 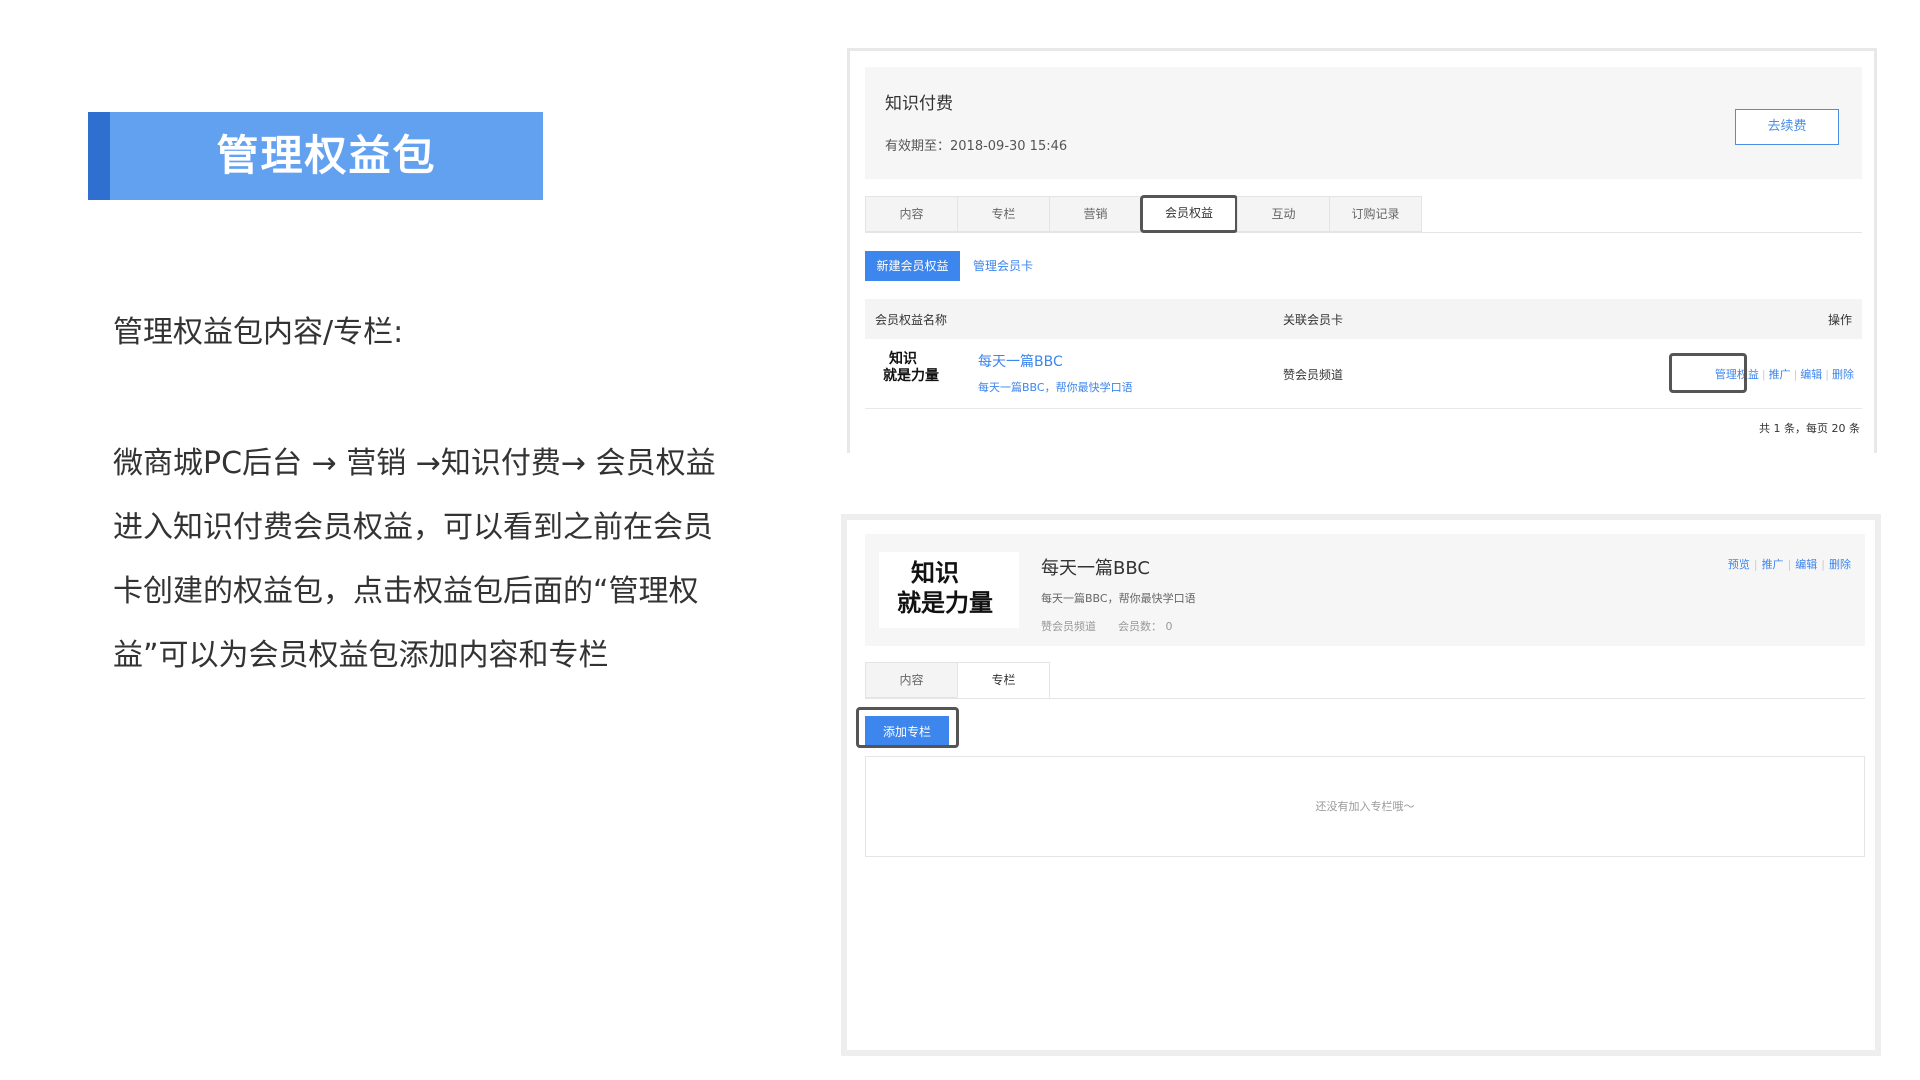 I want to click on description-line: 卡创建的权益包，点击权益包后面的“管理权, so click(x=406, y=591).